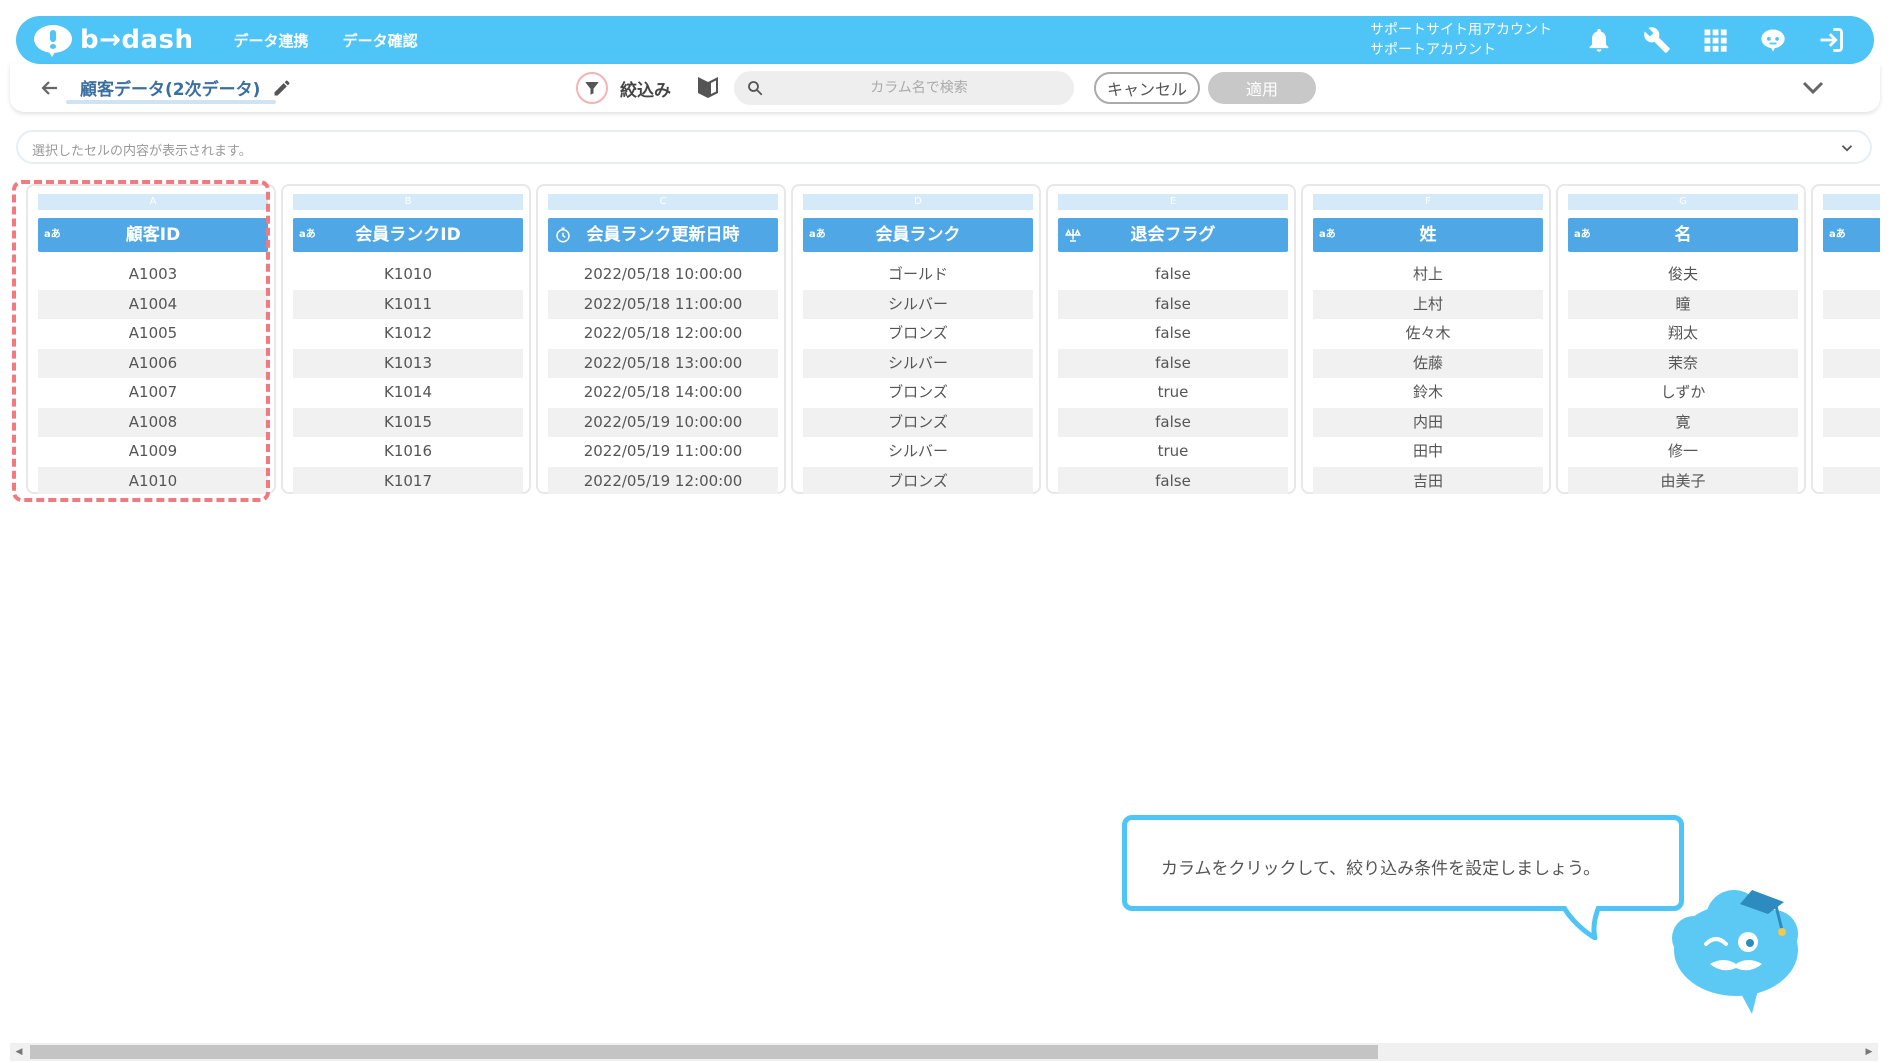 The image size is (1890, 1063). I want to click on table-cell: ゴールド, so click(918, 275).